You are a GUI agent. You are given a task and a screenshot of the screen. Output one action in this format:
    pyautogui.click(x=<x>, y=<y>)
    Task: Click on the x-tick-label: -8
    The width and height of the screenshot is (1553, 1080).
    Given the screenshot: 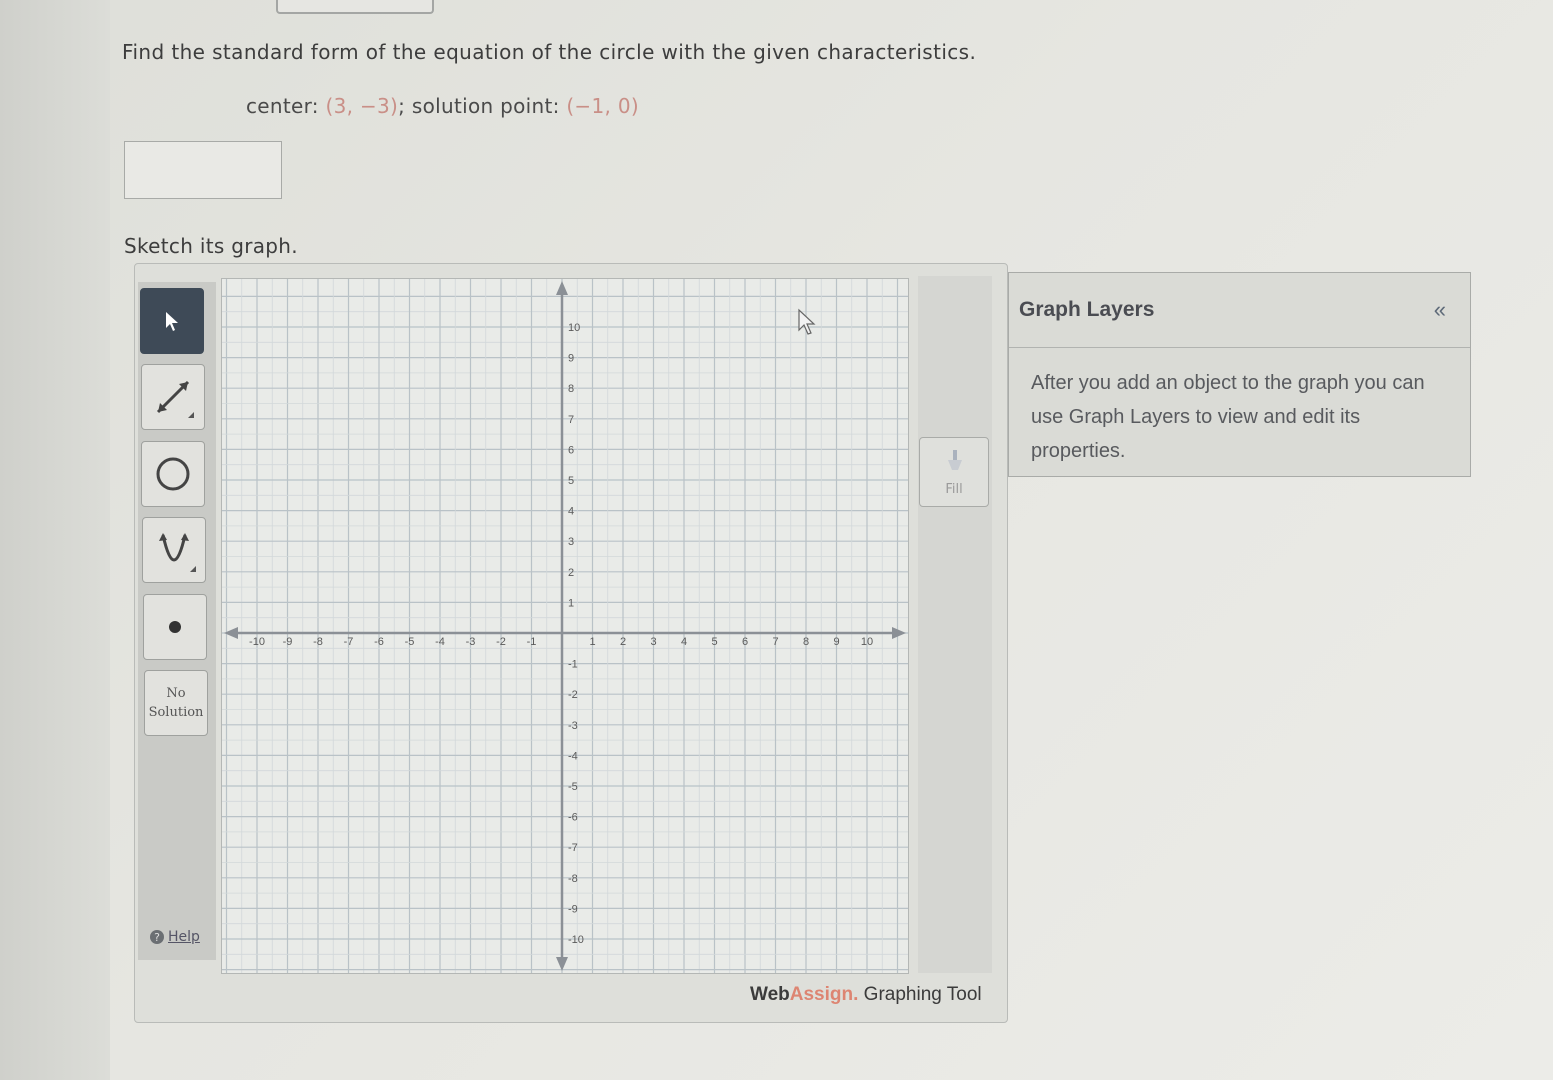 What is the action you would take?
    pyautogui.click(x=318, y=642)
    